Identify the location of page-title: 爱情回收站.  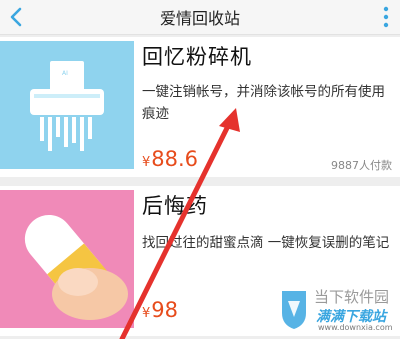
(199, 18).